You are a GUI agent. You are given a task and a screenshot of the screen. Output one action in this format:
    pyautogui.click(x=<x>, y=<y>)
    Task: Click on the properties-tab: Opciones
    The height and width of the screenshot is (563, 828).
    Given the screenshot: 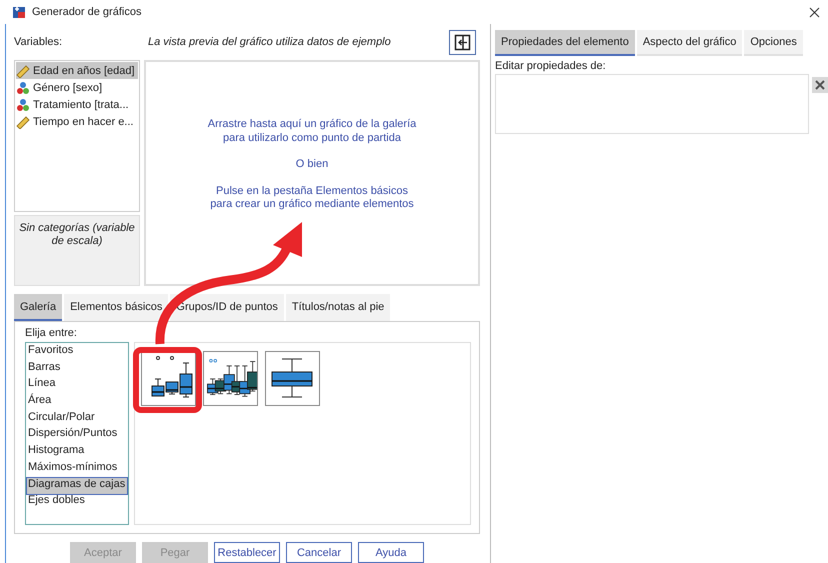 What is the action you would take?
    pyautogui.click(x=773, y=43)
    